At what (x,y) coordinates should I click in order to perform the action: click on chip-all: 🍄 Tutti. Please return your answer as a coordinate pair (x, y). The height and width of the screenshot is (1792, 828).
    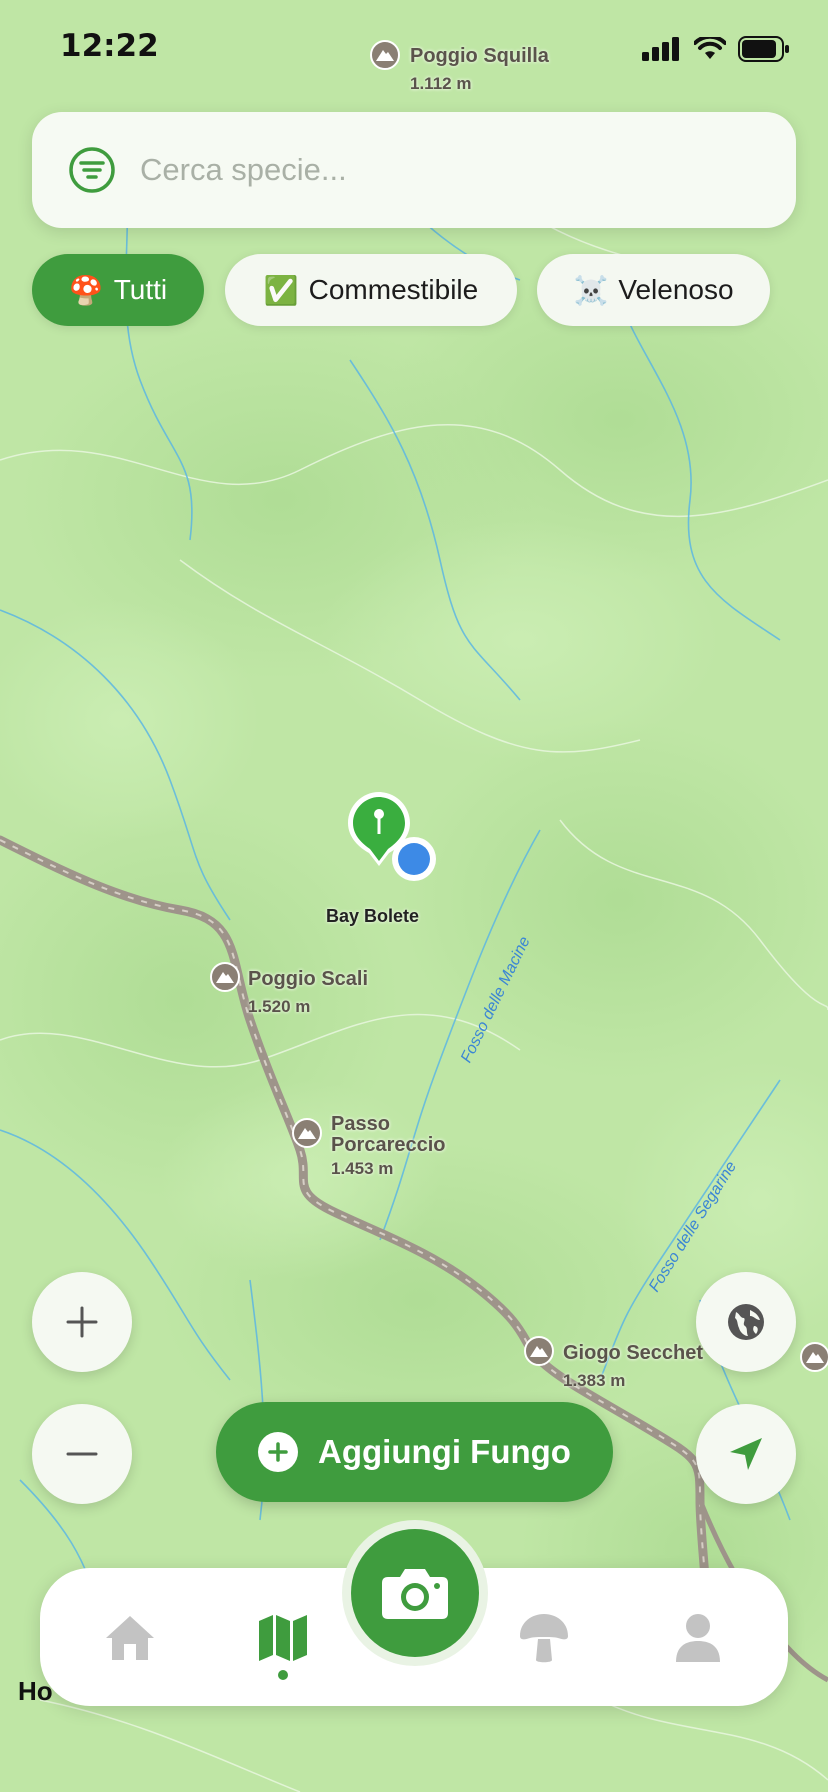
    Looking at the image, I should click on (118, 290).